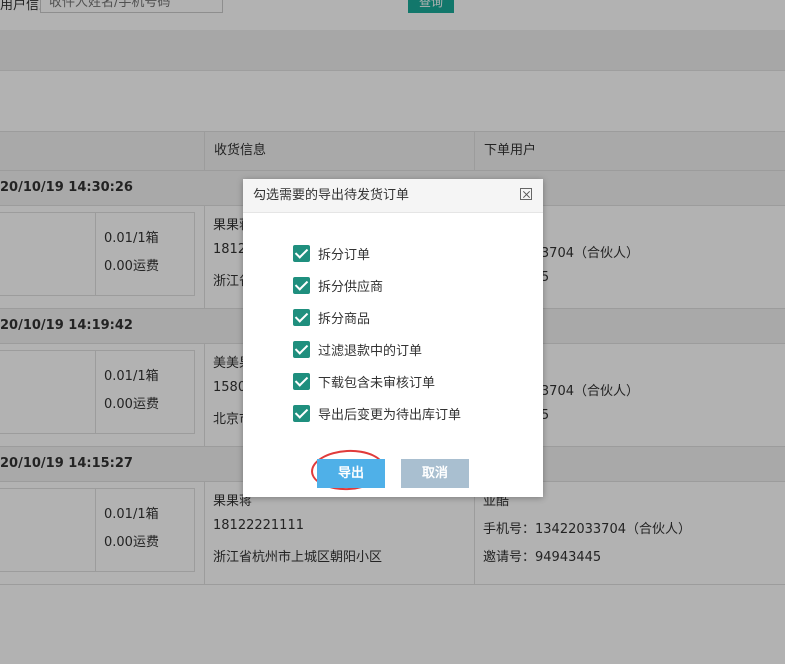 The width and height of the screenshot is (785, 664). I want to click on option-label: 过滤退款中的订单, so click(370, 351).